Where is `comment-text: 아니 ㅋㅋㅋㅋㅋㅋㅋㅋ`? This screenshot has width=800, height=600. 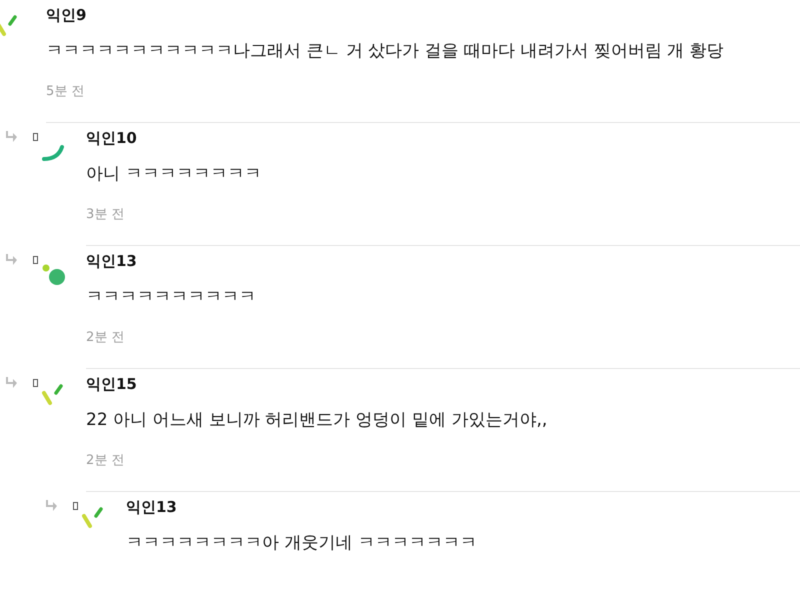 comment-text: 아니 ㅋㅋㅋㅋㅋㅋㅋㅋ is located at coordinates (174, 174).